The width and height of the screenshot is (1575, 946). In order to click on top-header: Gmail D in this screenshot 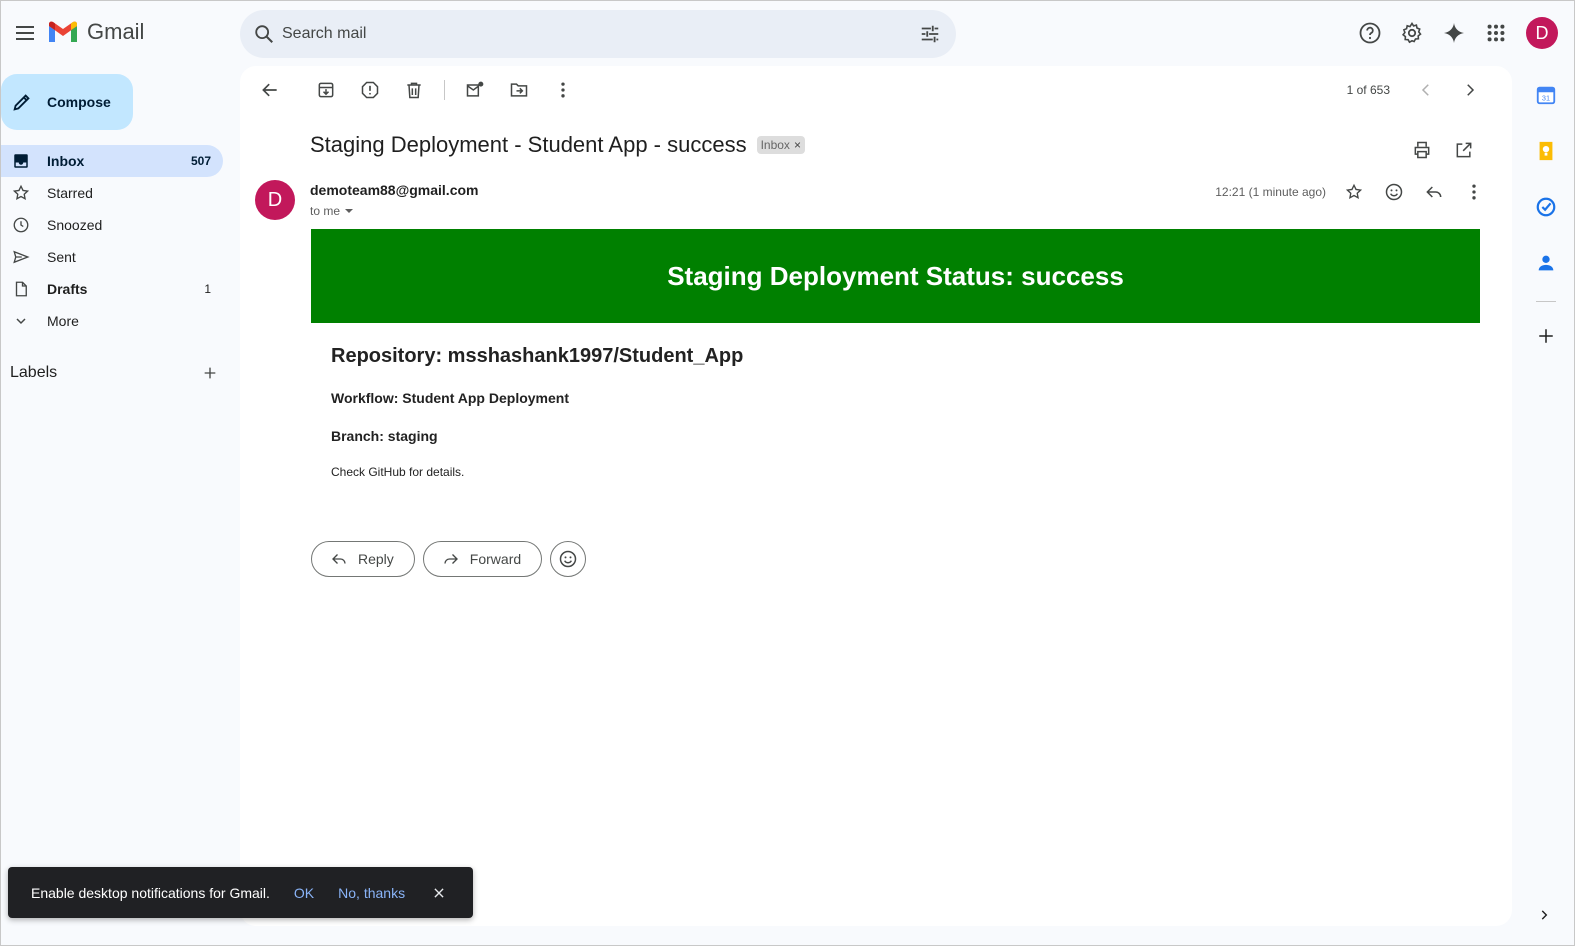, I will do `click(787, 33)`.